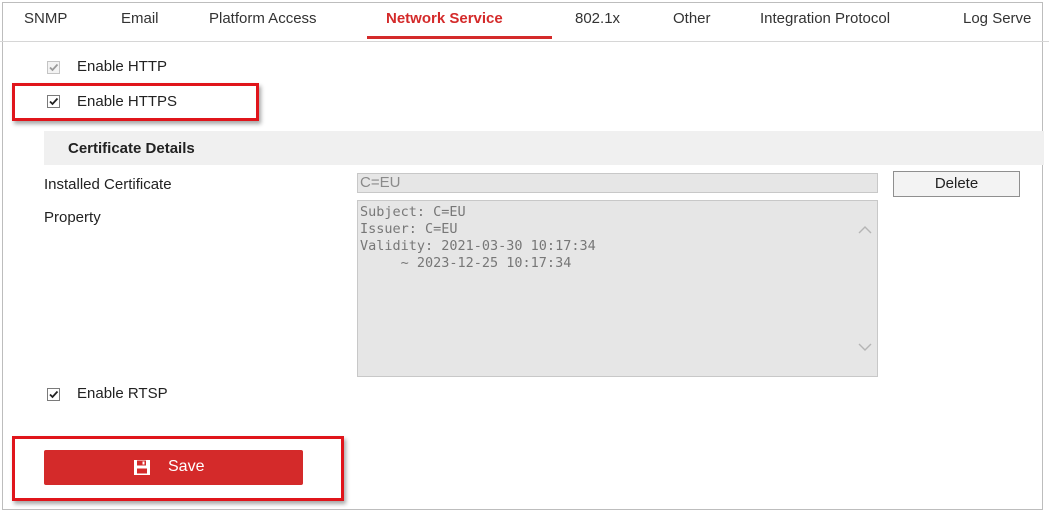 This screenshot has width=1049, height=518. What do you see at coordinates (140, 24) in the screenshot?
I see `tab-email: Email` at bounding box center [140, 24].